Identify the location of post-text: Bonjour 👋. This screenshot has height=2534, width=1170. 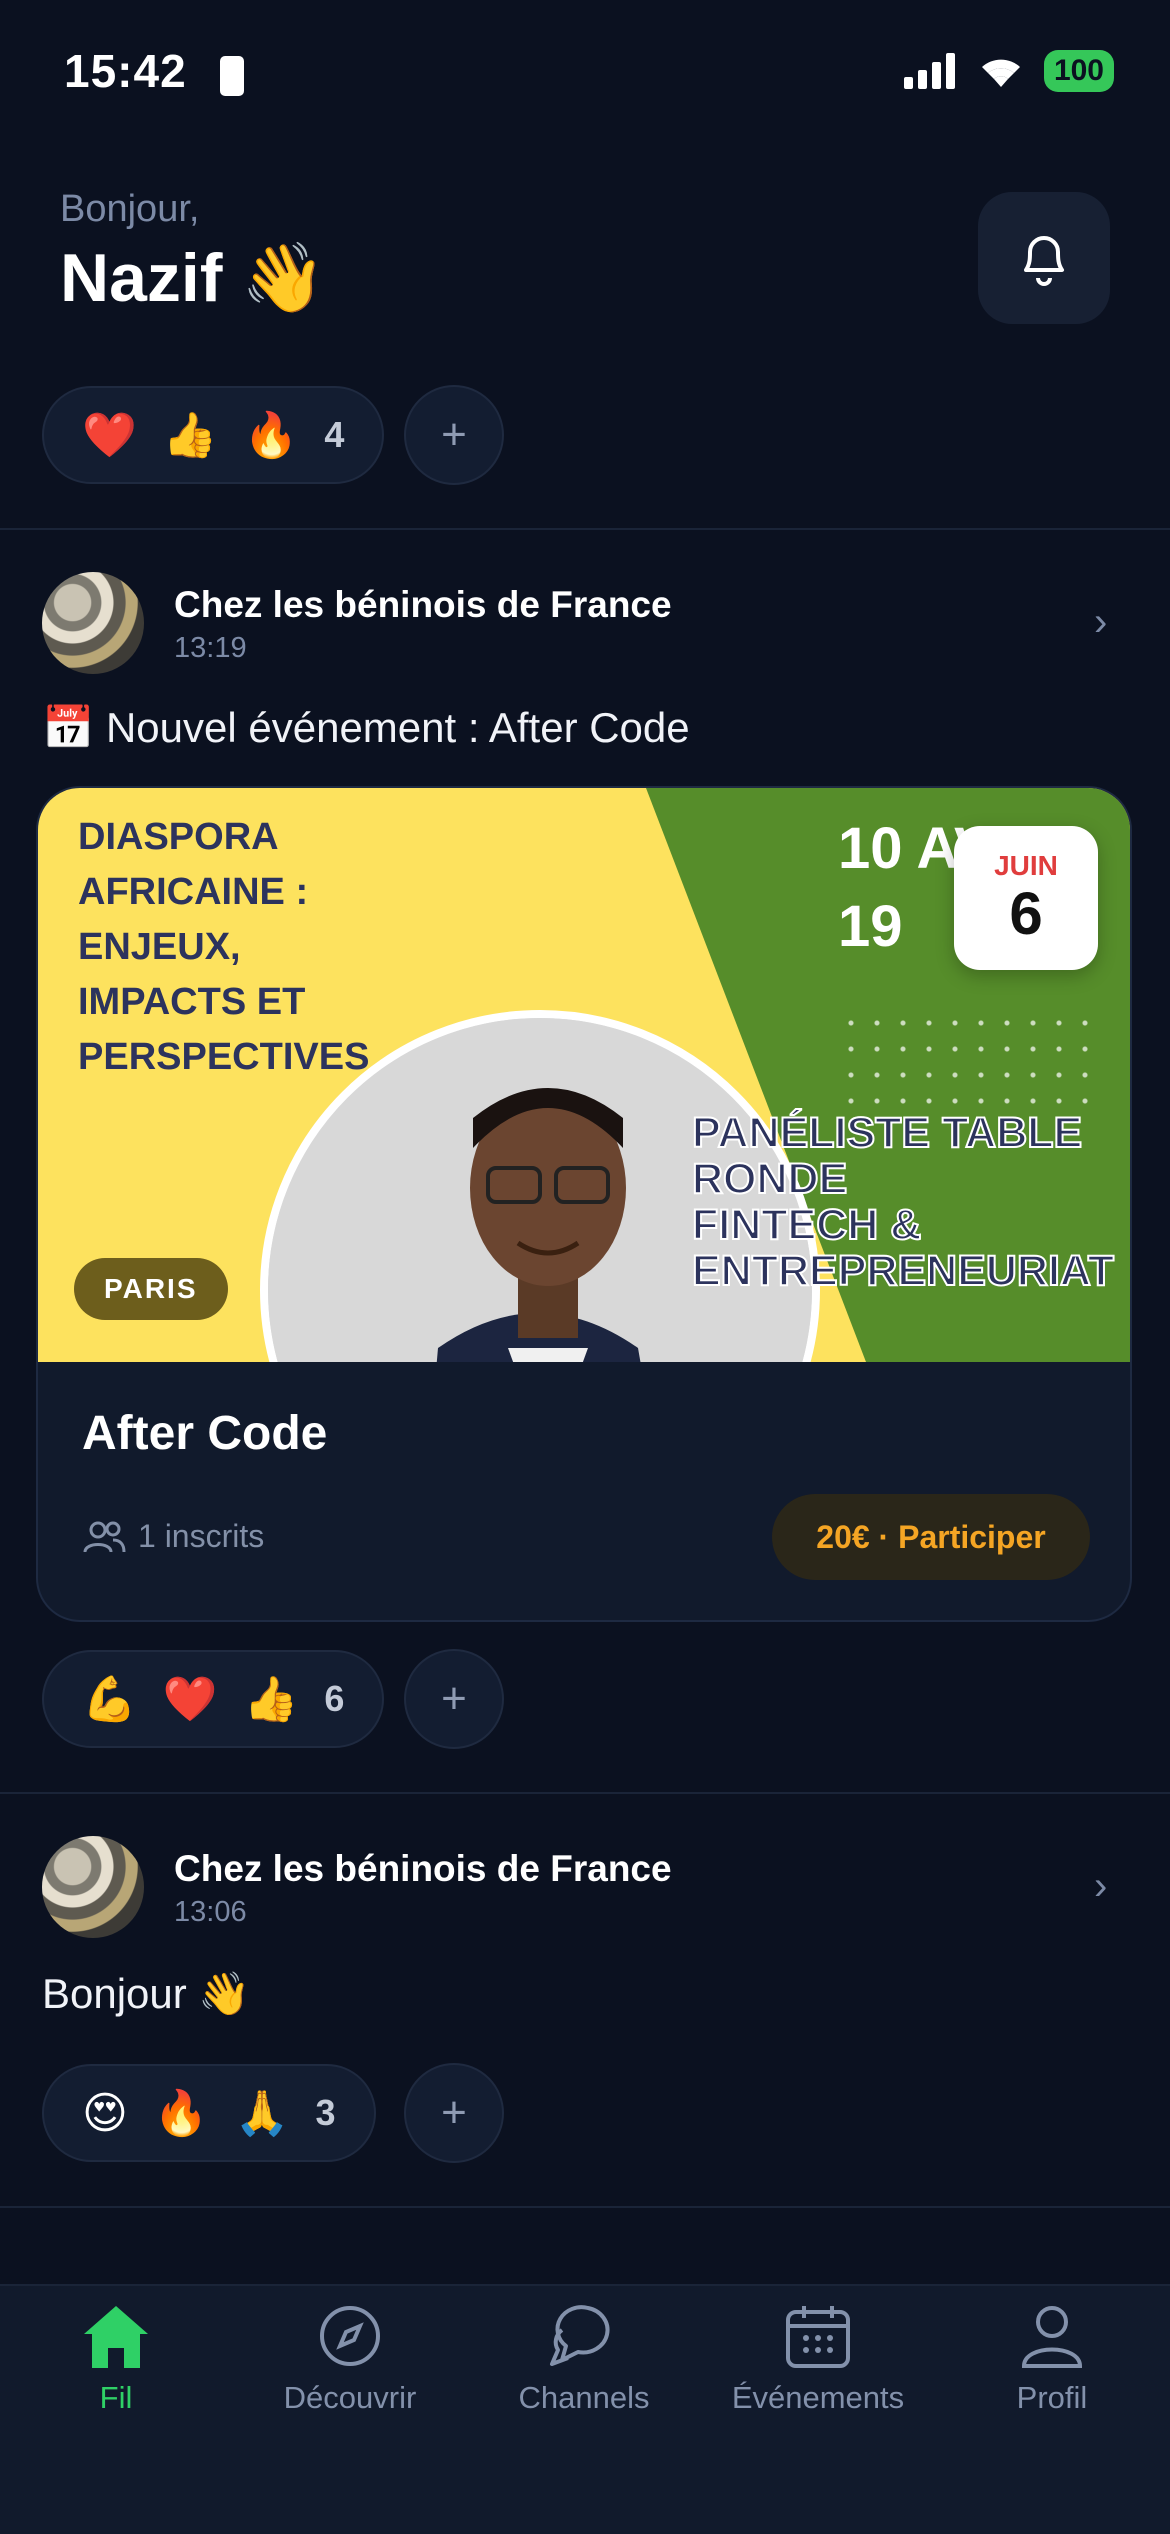
(146, 1993).